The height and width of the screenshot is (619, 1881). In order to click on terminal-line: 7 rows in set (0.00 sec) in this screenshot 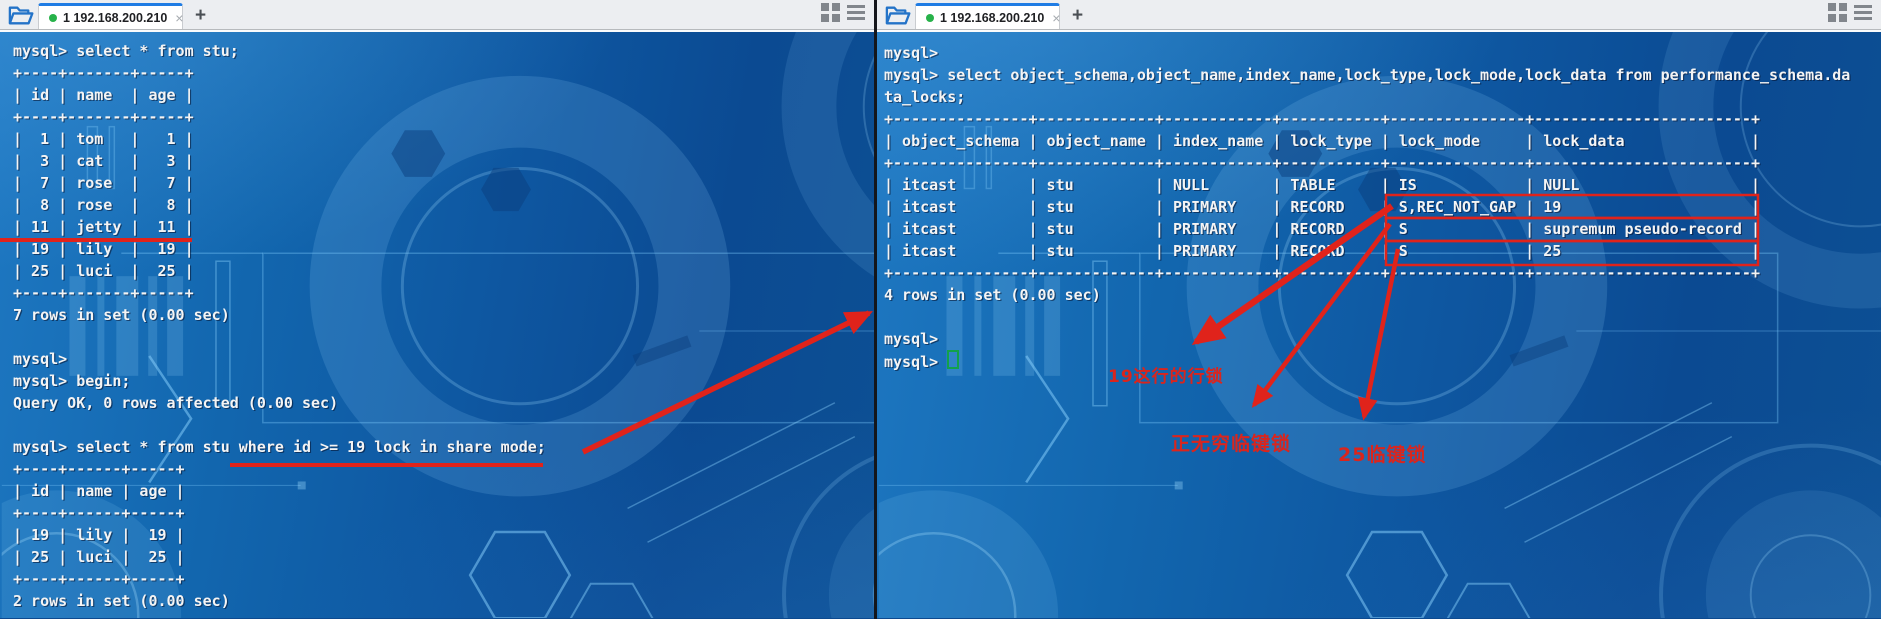, I will do `click(121, 315)`.